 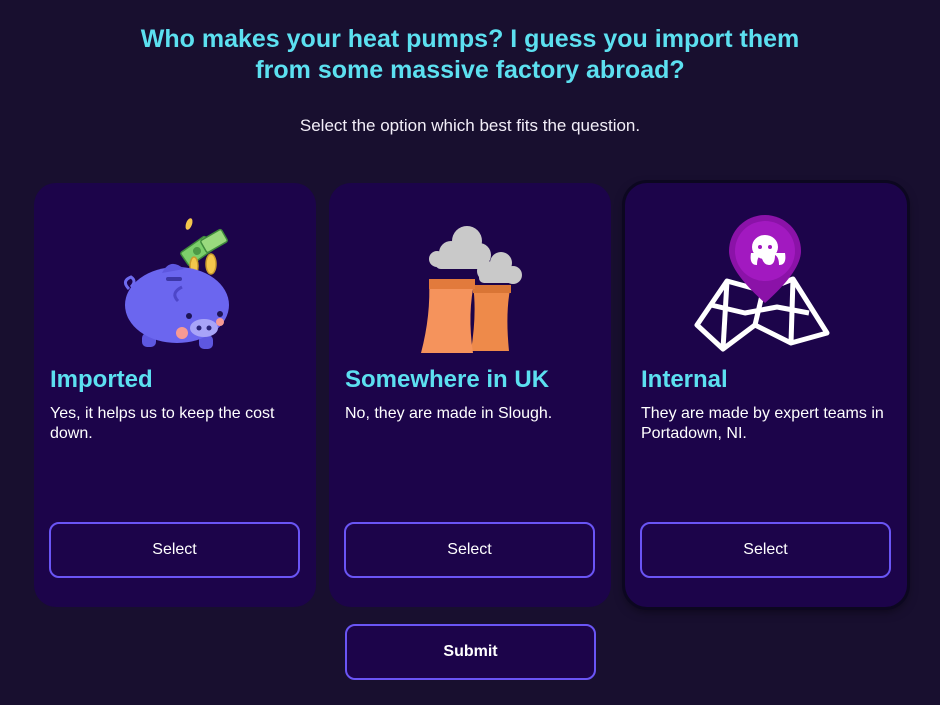 I want to click on select-button-imported: Select, so click(x=174, y=550).